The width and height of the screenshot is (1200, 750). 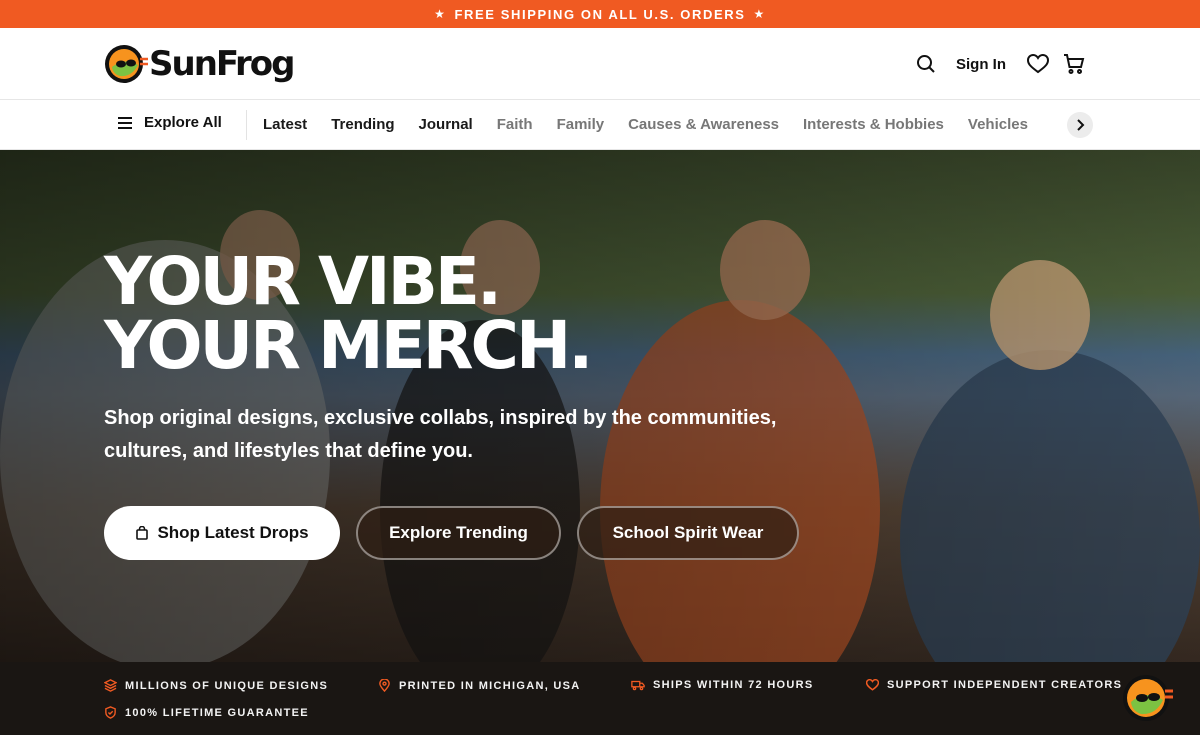 I want to click on brand-name: SunFrog, so click(x=222, y=64).